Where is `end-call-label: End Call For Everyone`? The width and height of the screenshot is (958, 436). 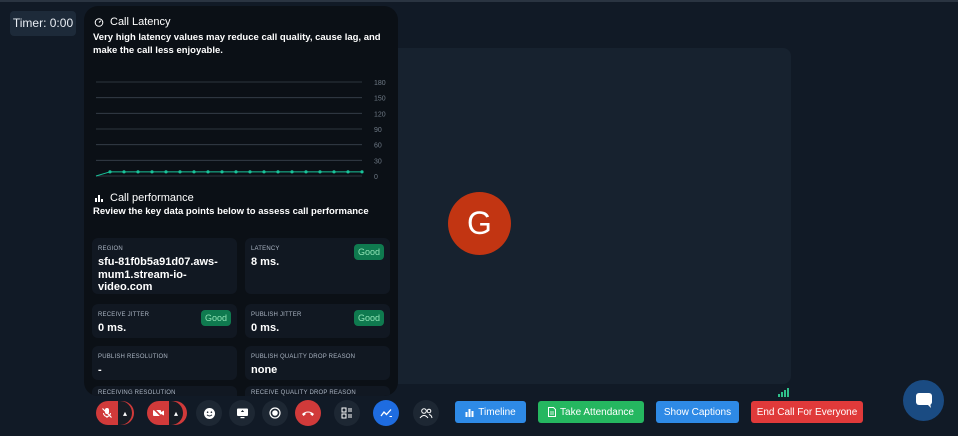 end-call-label: End Call For Everyone is located at coordinates (807, 412).